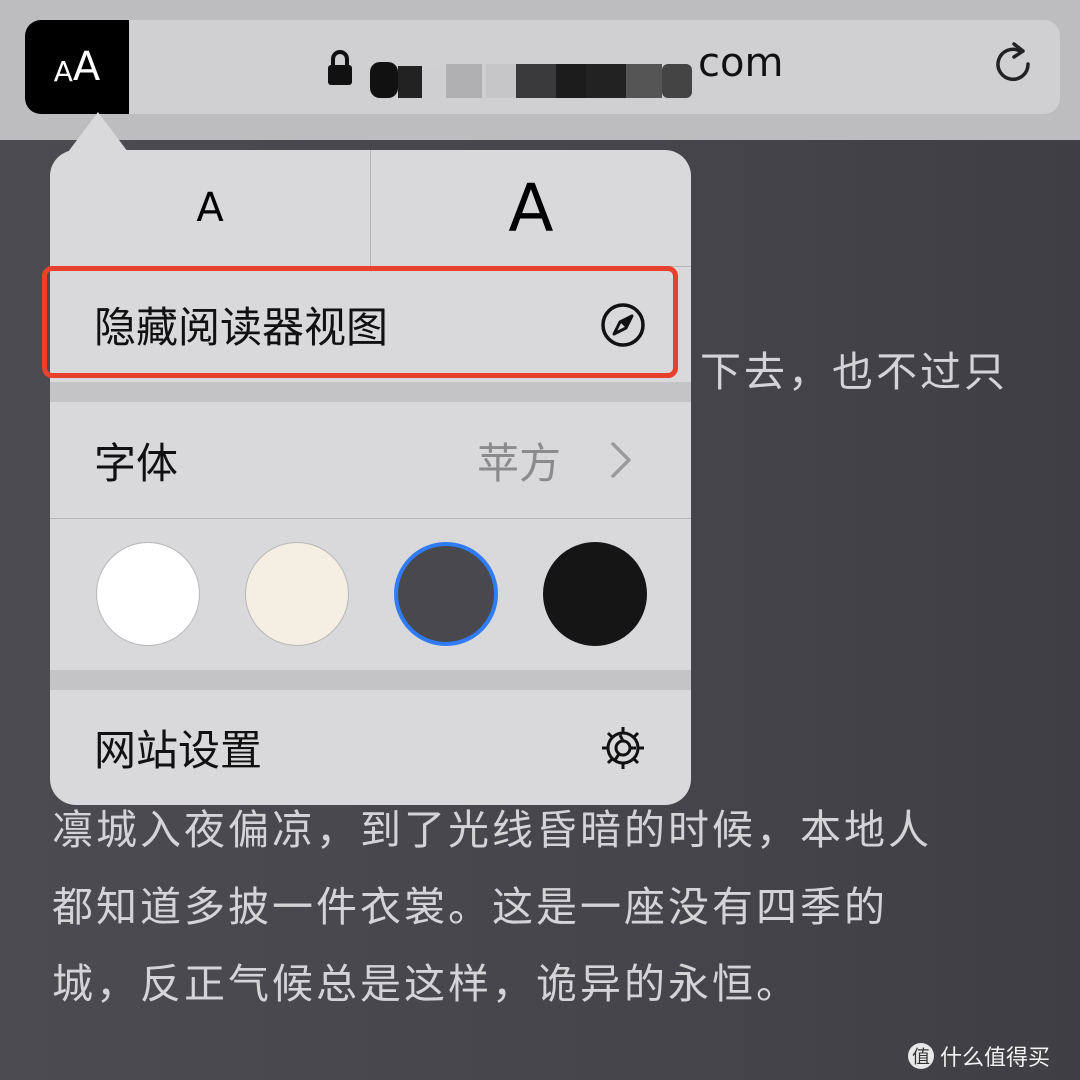 This screenshot has width=1080, height=1080. Describe the element at coordinates (920, 1056) in the screenshot. I see `watermark-badge: 值` at that location.